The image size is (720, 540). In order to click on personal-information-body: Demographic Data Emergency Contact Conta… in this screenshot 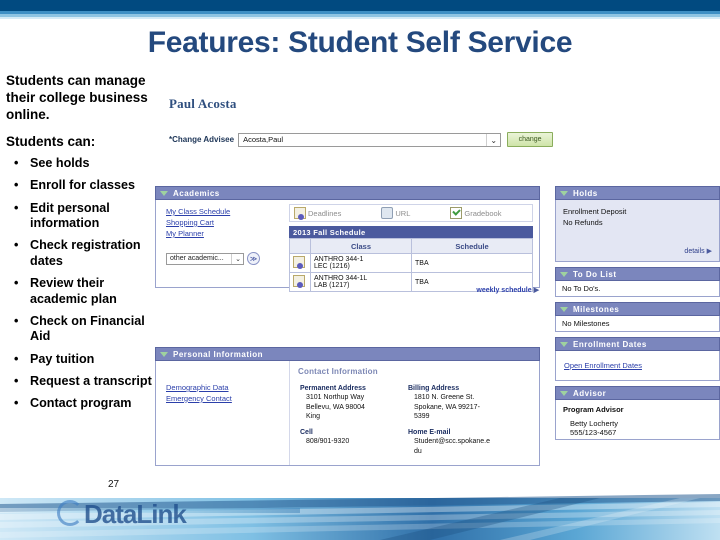, I will do `click(347, 413)`.